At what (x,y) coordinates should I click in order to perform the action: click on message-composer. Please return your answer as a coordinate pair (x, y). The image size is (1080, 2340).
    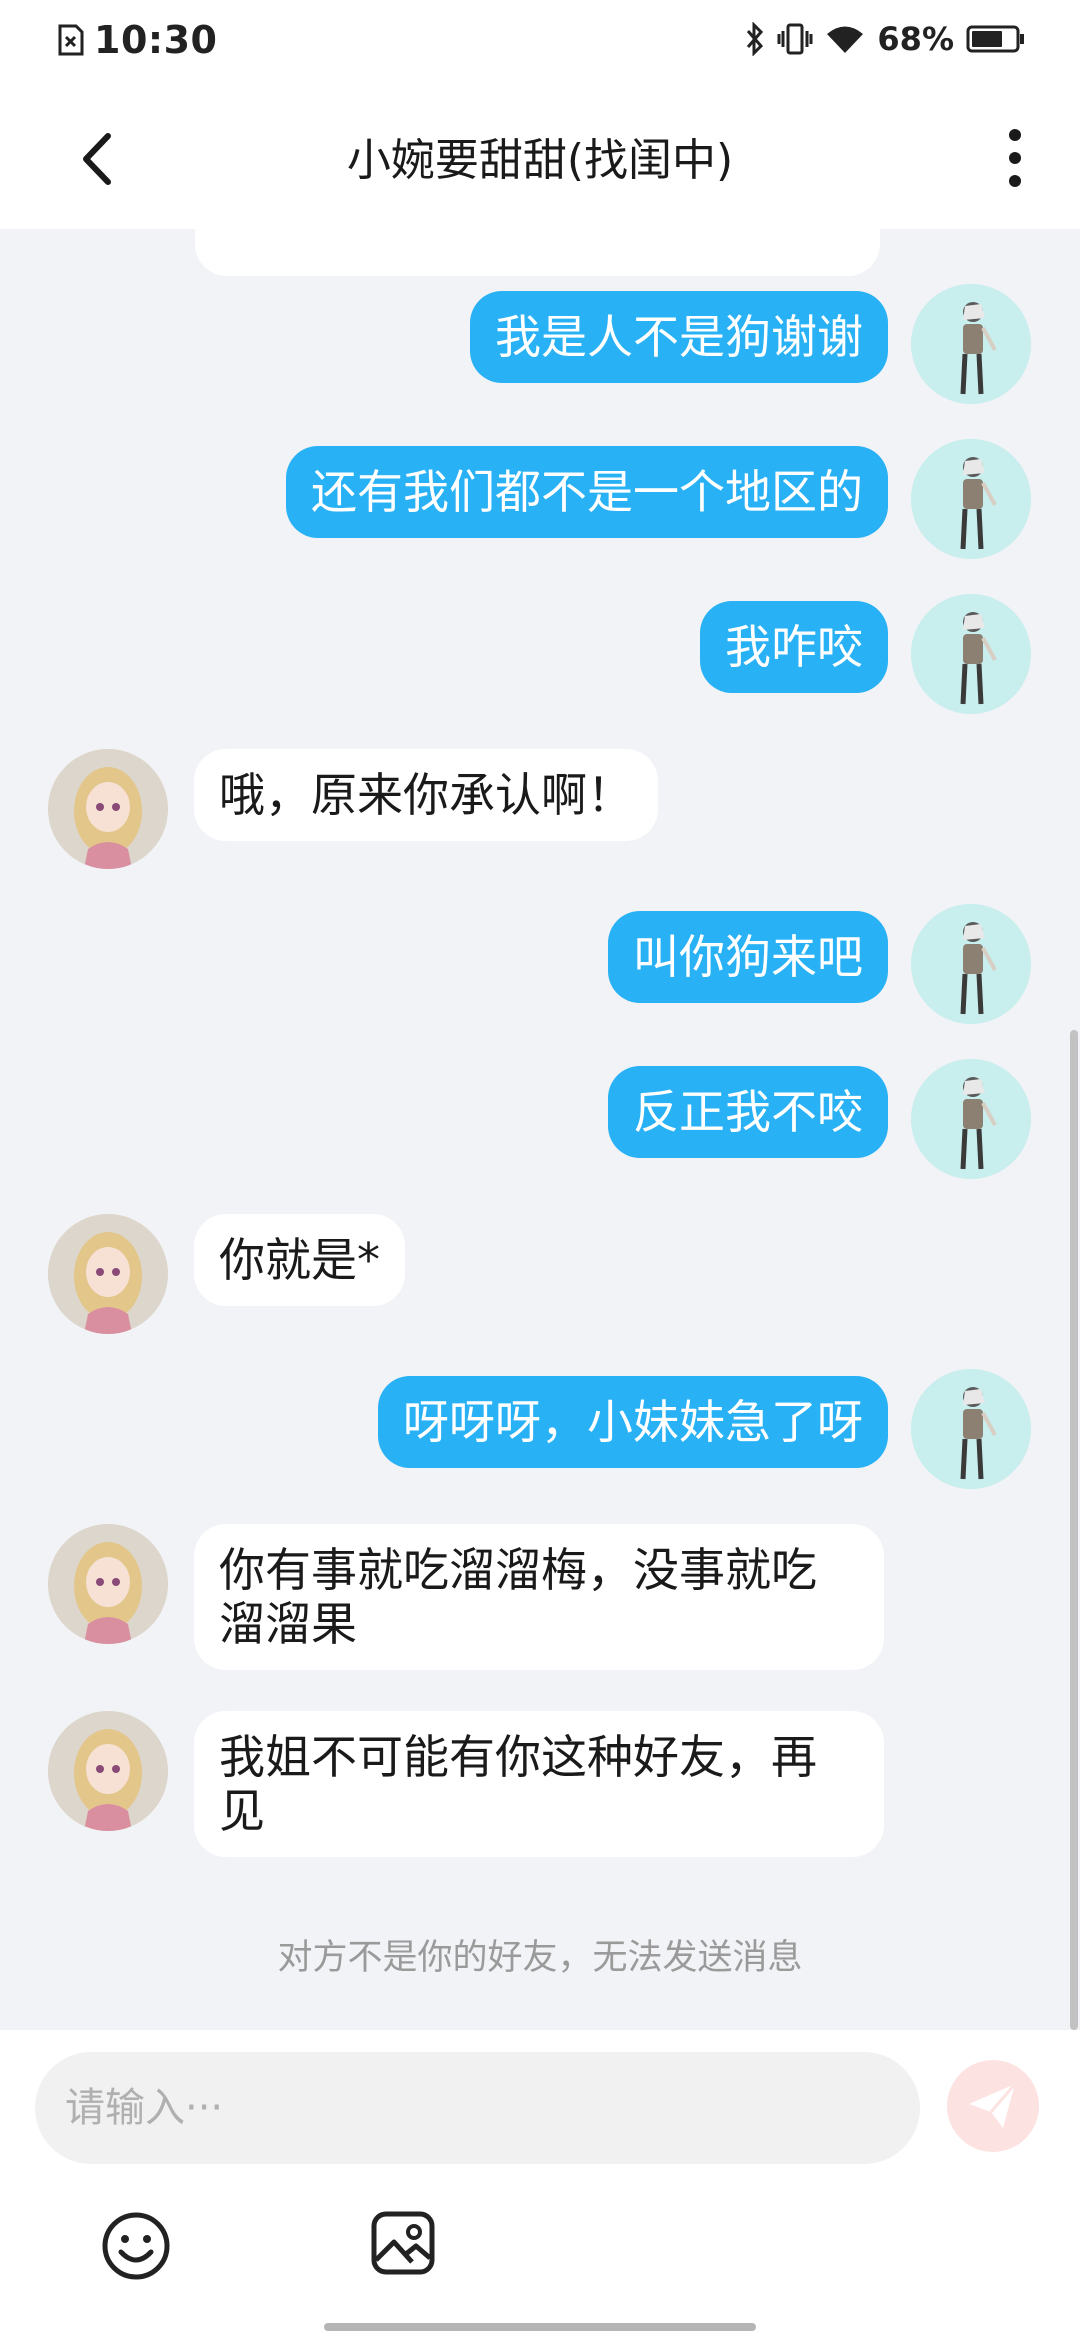
    Looking at the image, I should click on (540, 2185).